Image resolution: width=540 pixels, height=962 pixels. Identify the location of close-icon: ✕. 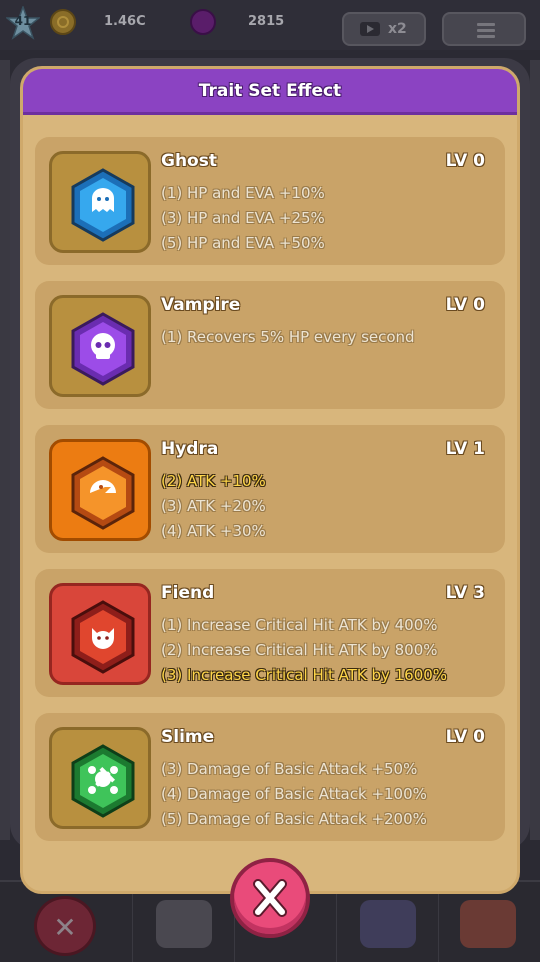
(65, 927).